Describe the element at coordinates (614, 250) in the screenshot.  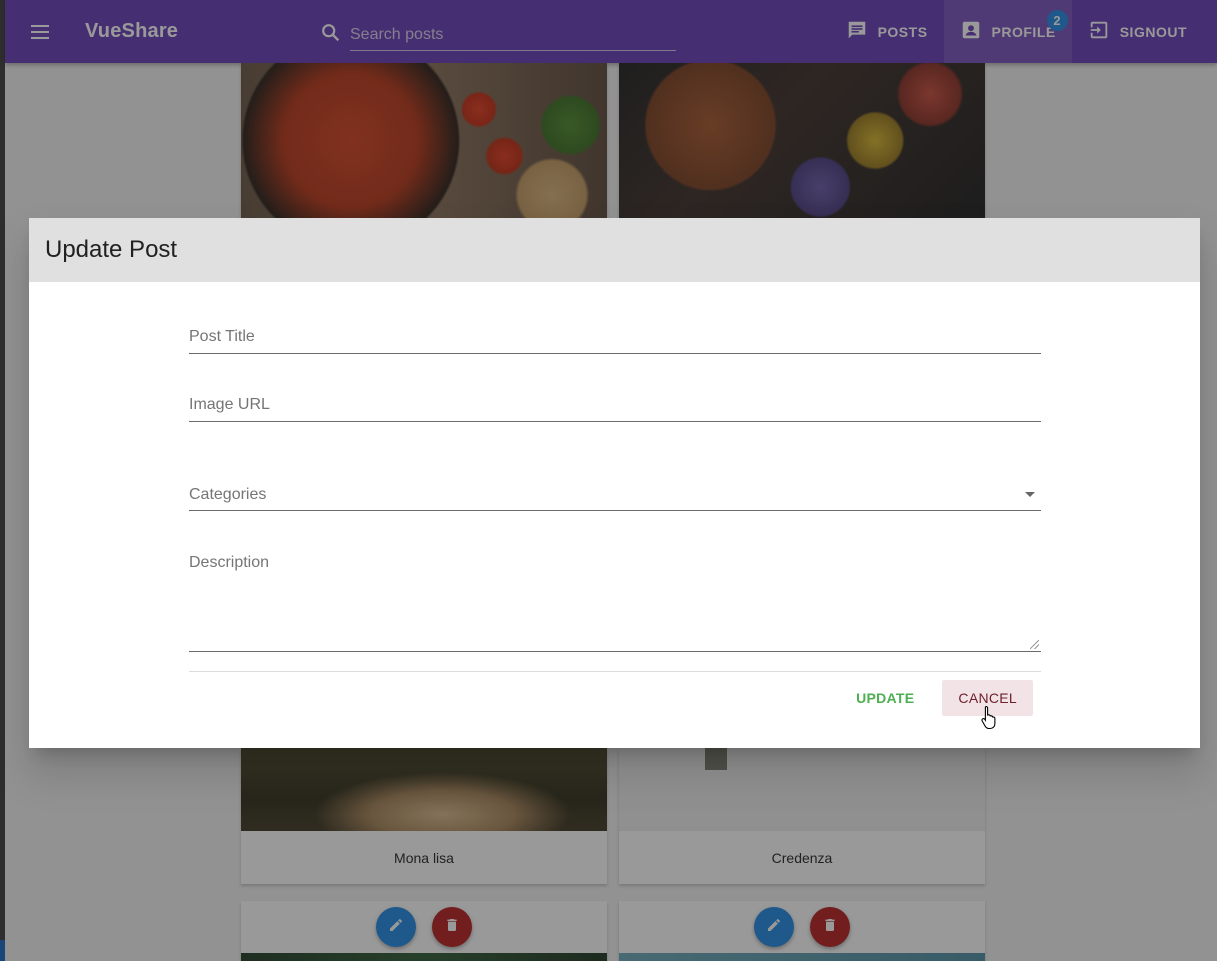
I see `dialog-header: Update Post` at that location.